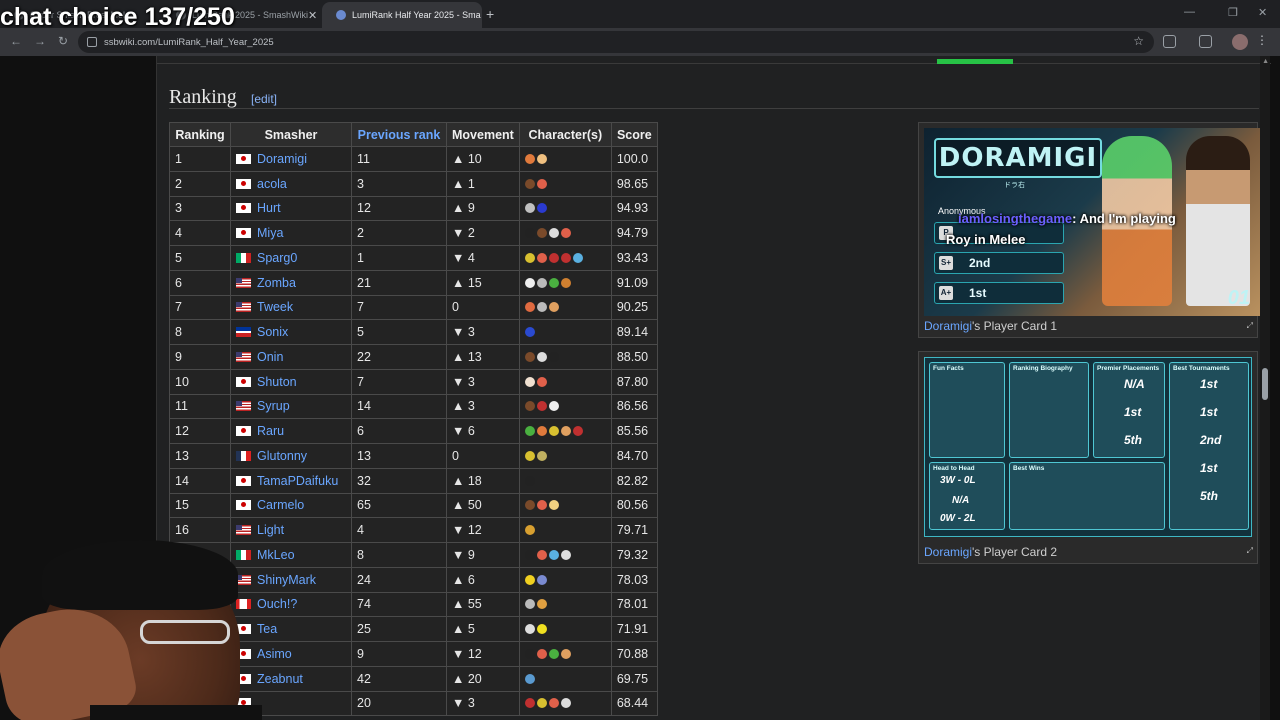  Describe the element at coordinates (1265, 384) in the screenshot. I see `scroll-thumb` at that location.